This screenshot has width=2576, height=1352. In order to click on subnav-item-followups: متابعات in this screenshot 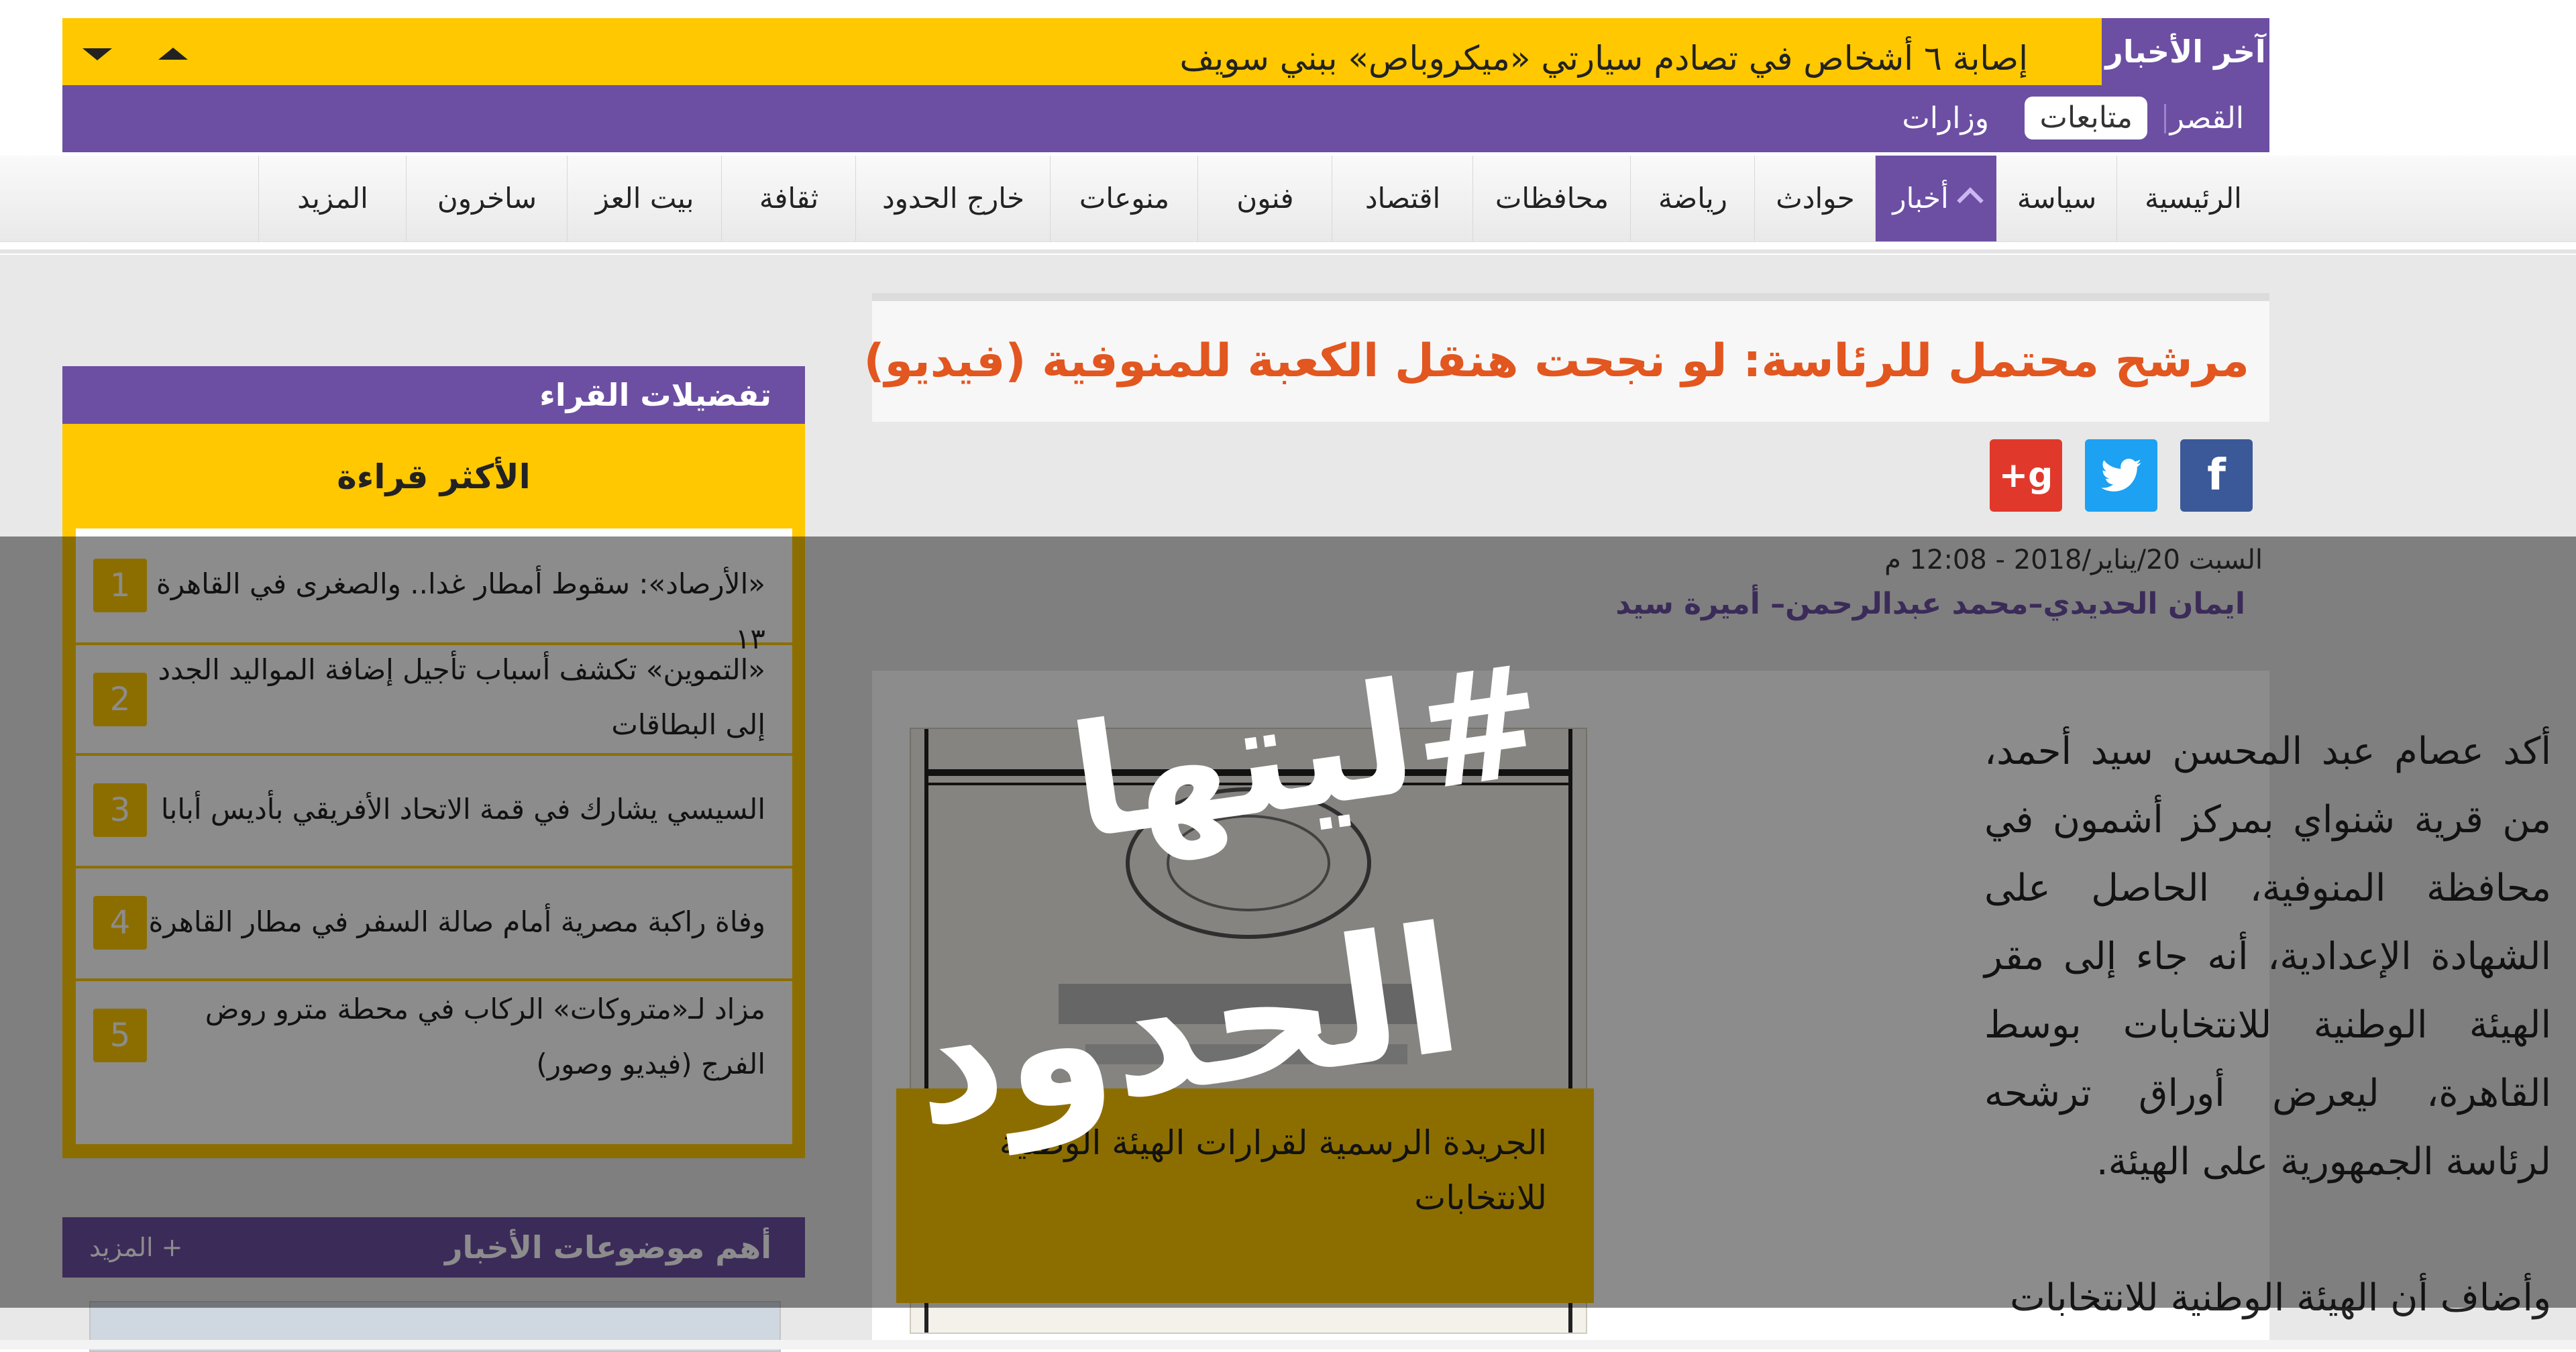, I will do `click(2086, 118)`.